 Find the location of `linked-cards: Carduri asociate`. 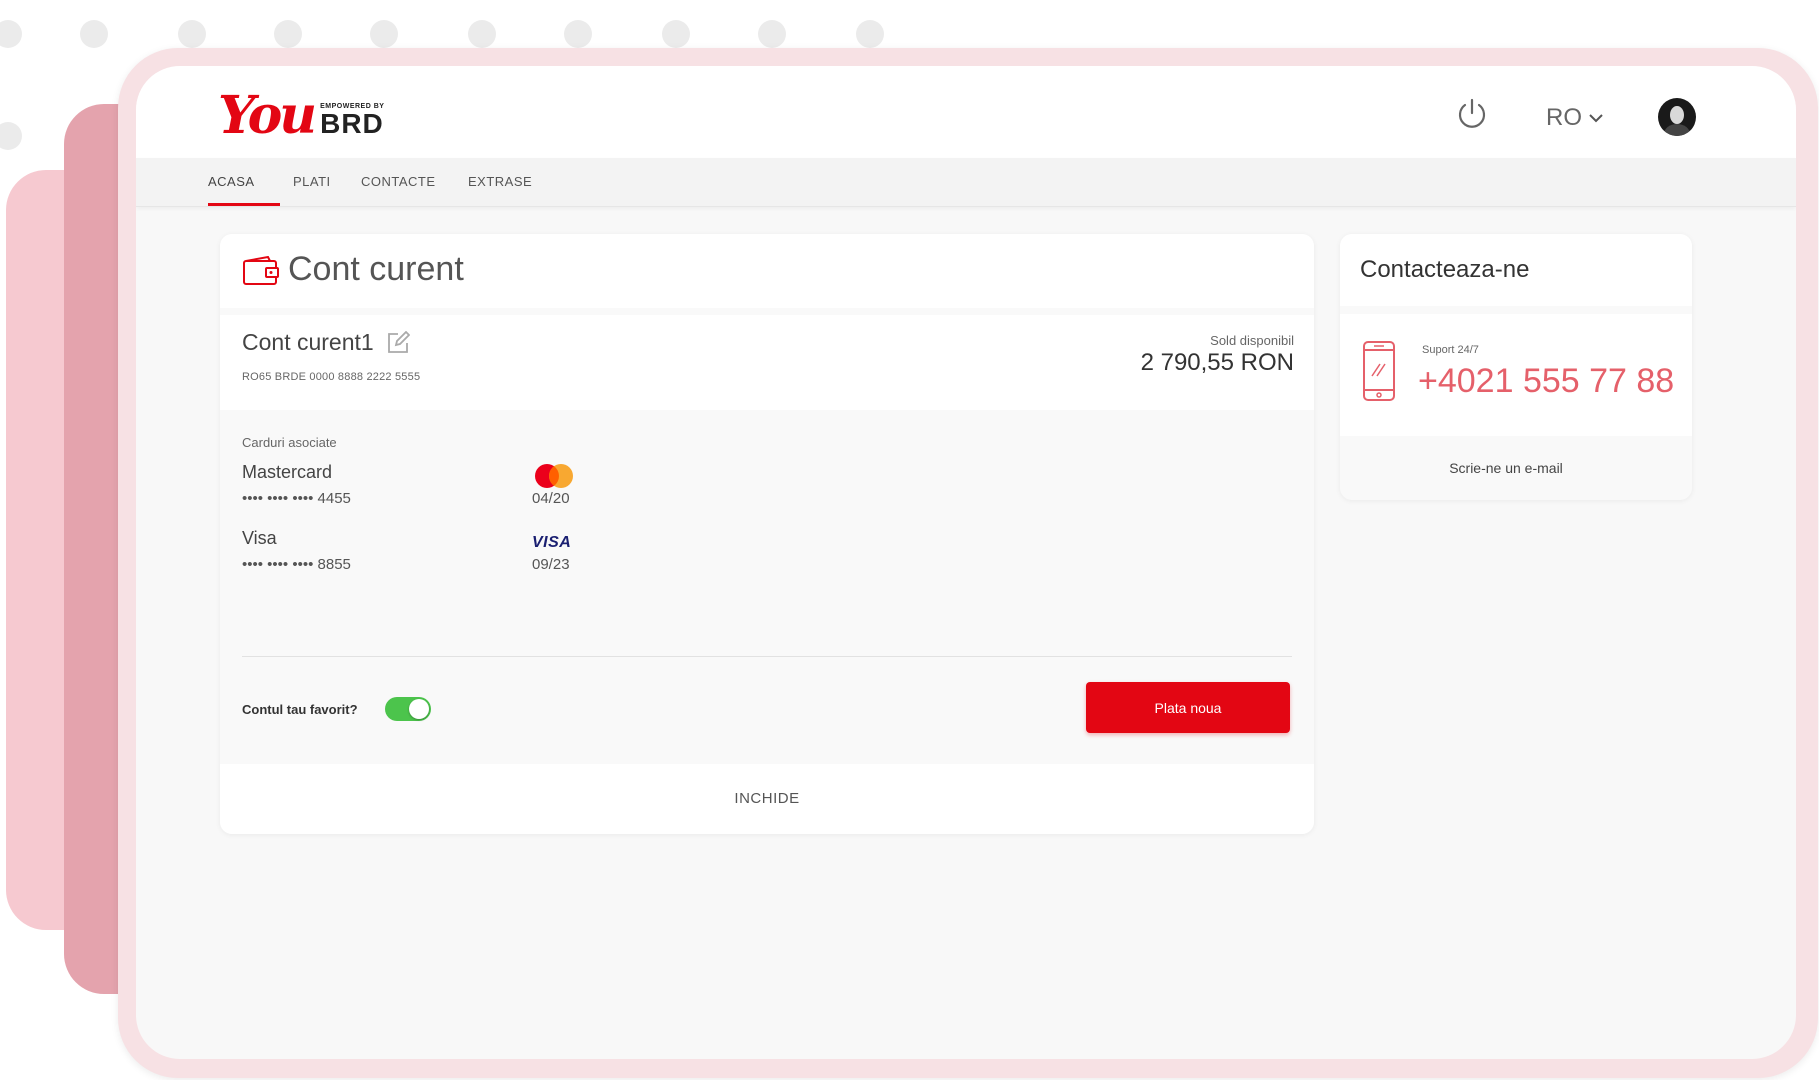

linked-cards: Carduri asociate is located at coordinates (289, 443).